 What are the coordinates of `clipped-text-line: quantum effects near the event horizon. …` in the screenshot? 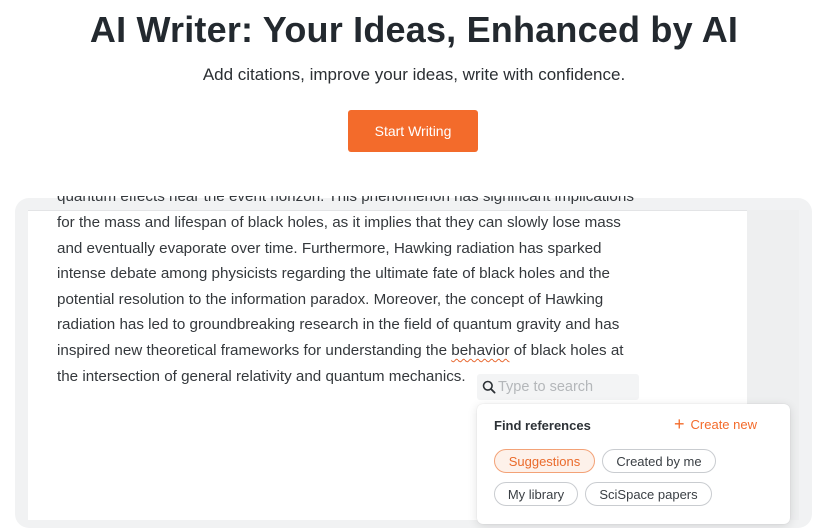 It's located at (345, 200).